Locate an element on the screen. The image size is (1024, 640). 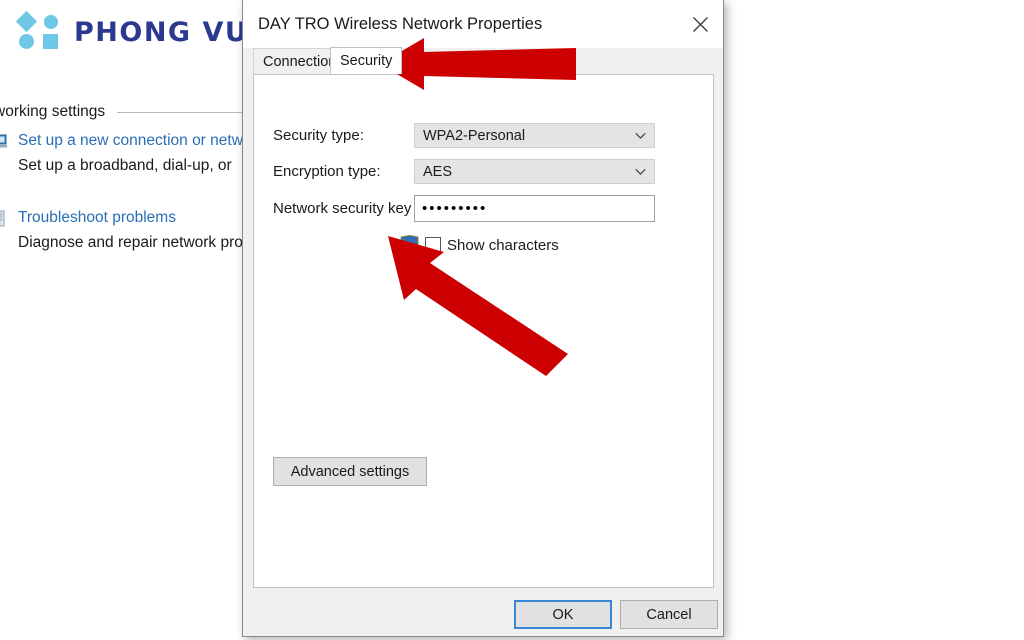
network-security-key-row: Network security key ••••••••• is located at coordinates (464, 208).